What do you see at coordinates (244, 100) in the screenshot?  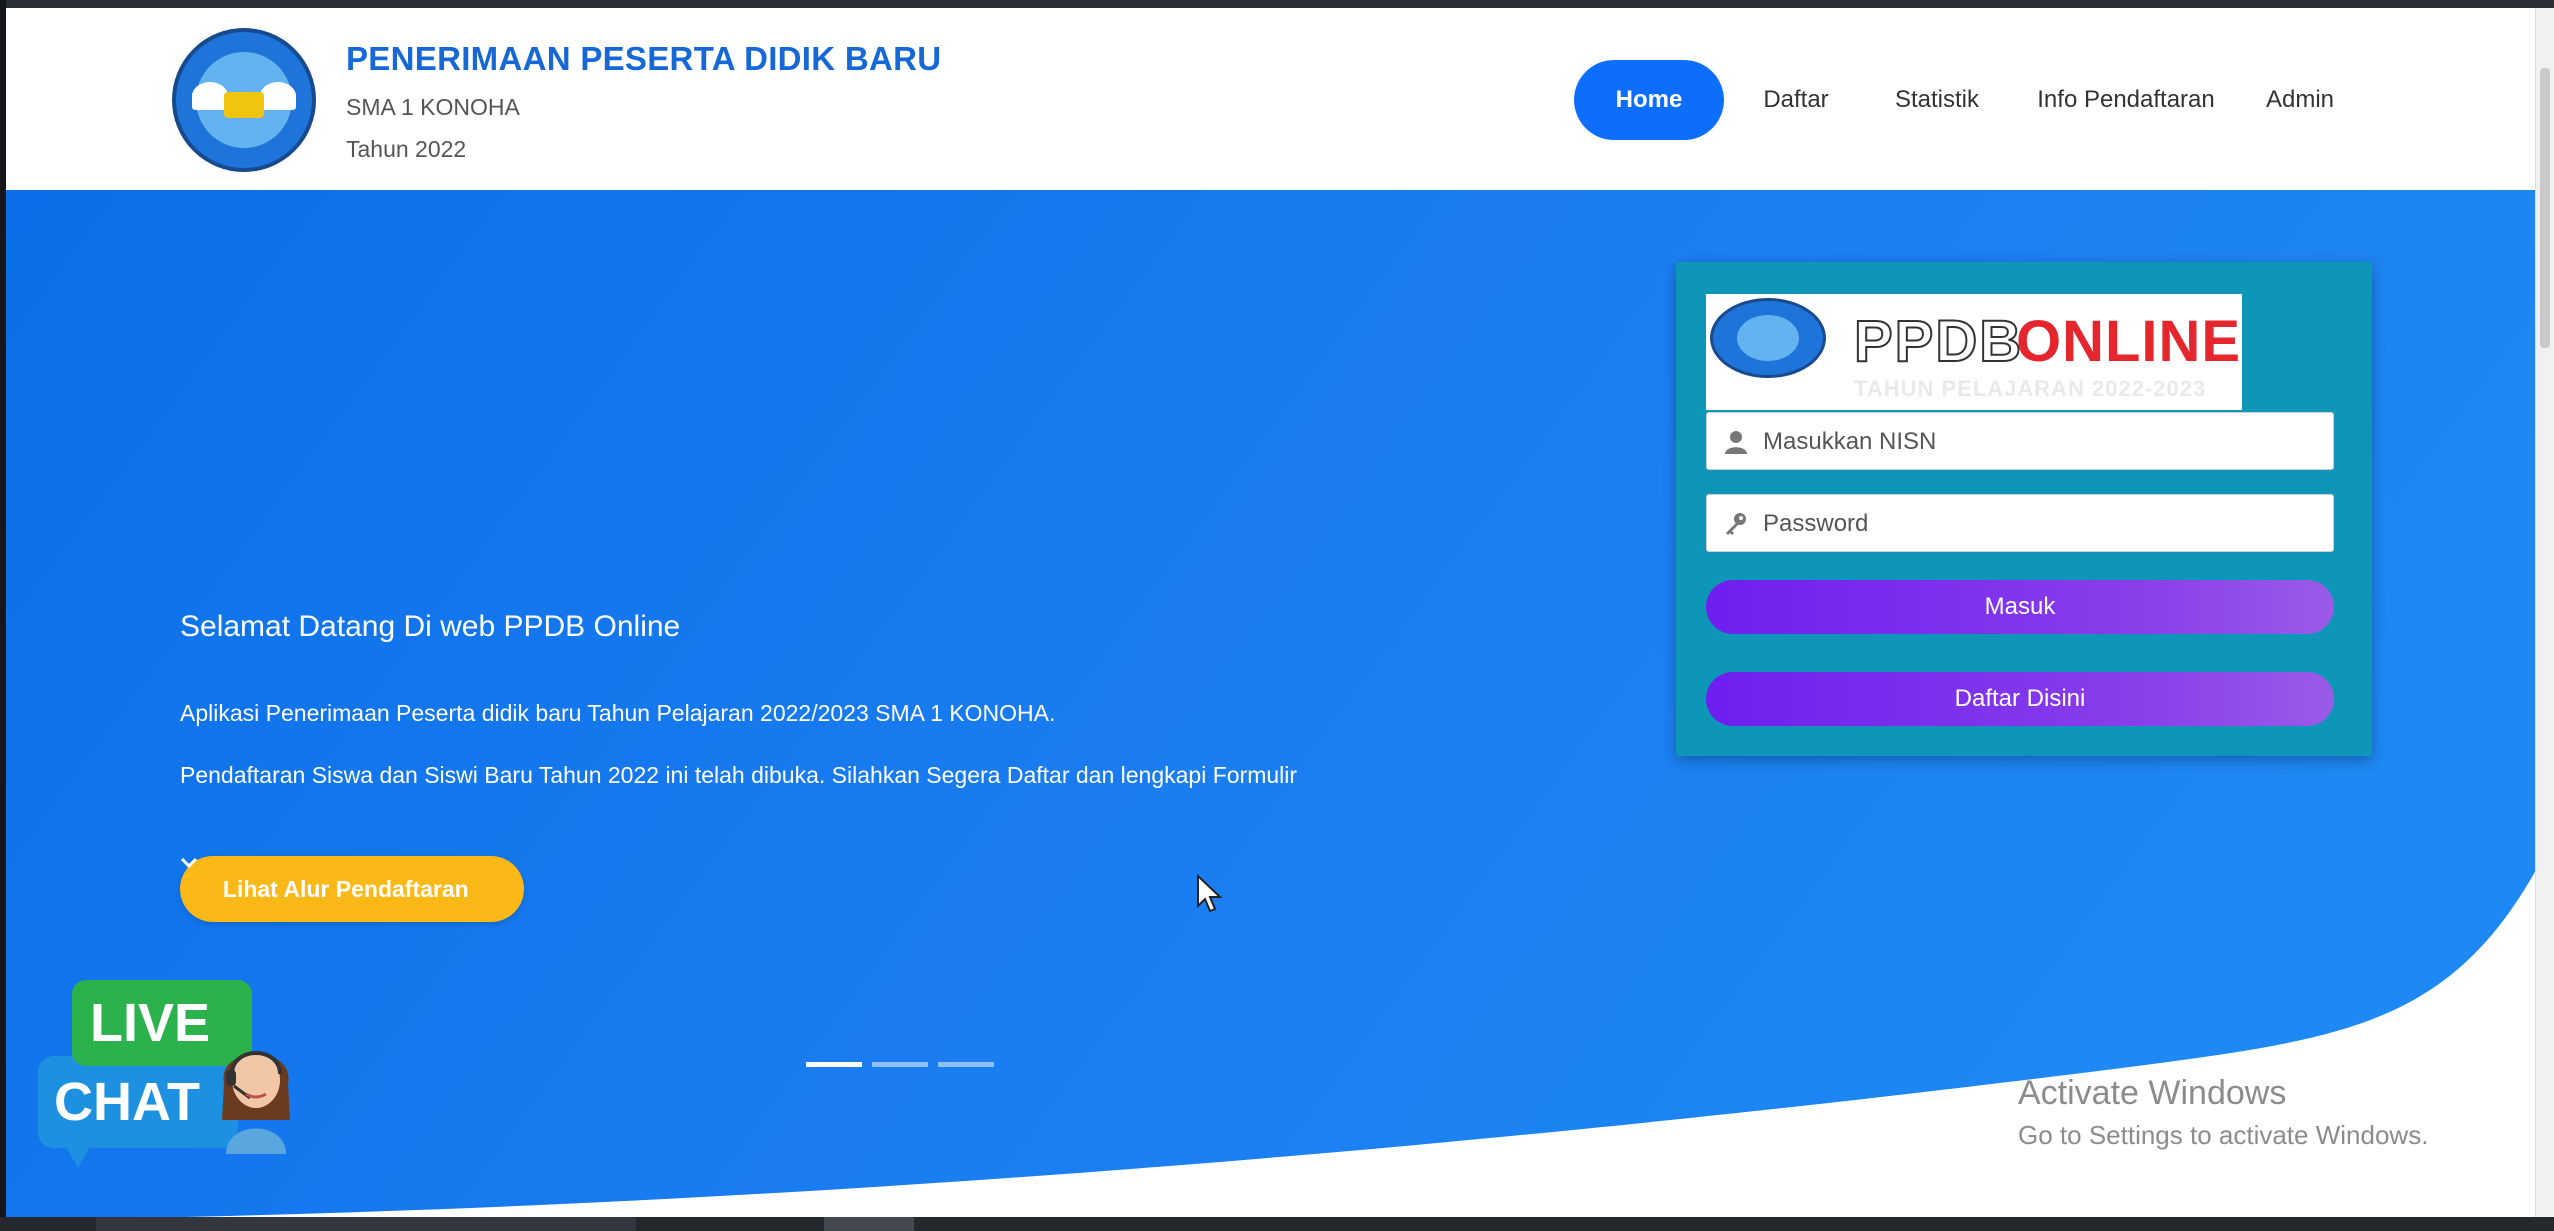 I see `tut-wuri-handayani-logo-icon` at bounding box center [244, 100].